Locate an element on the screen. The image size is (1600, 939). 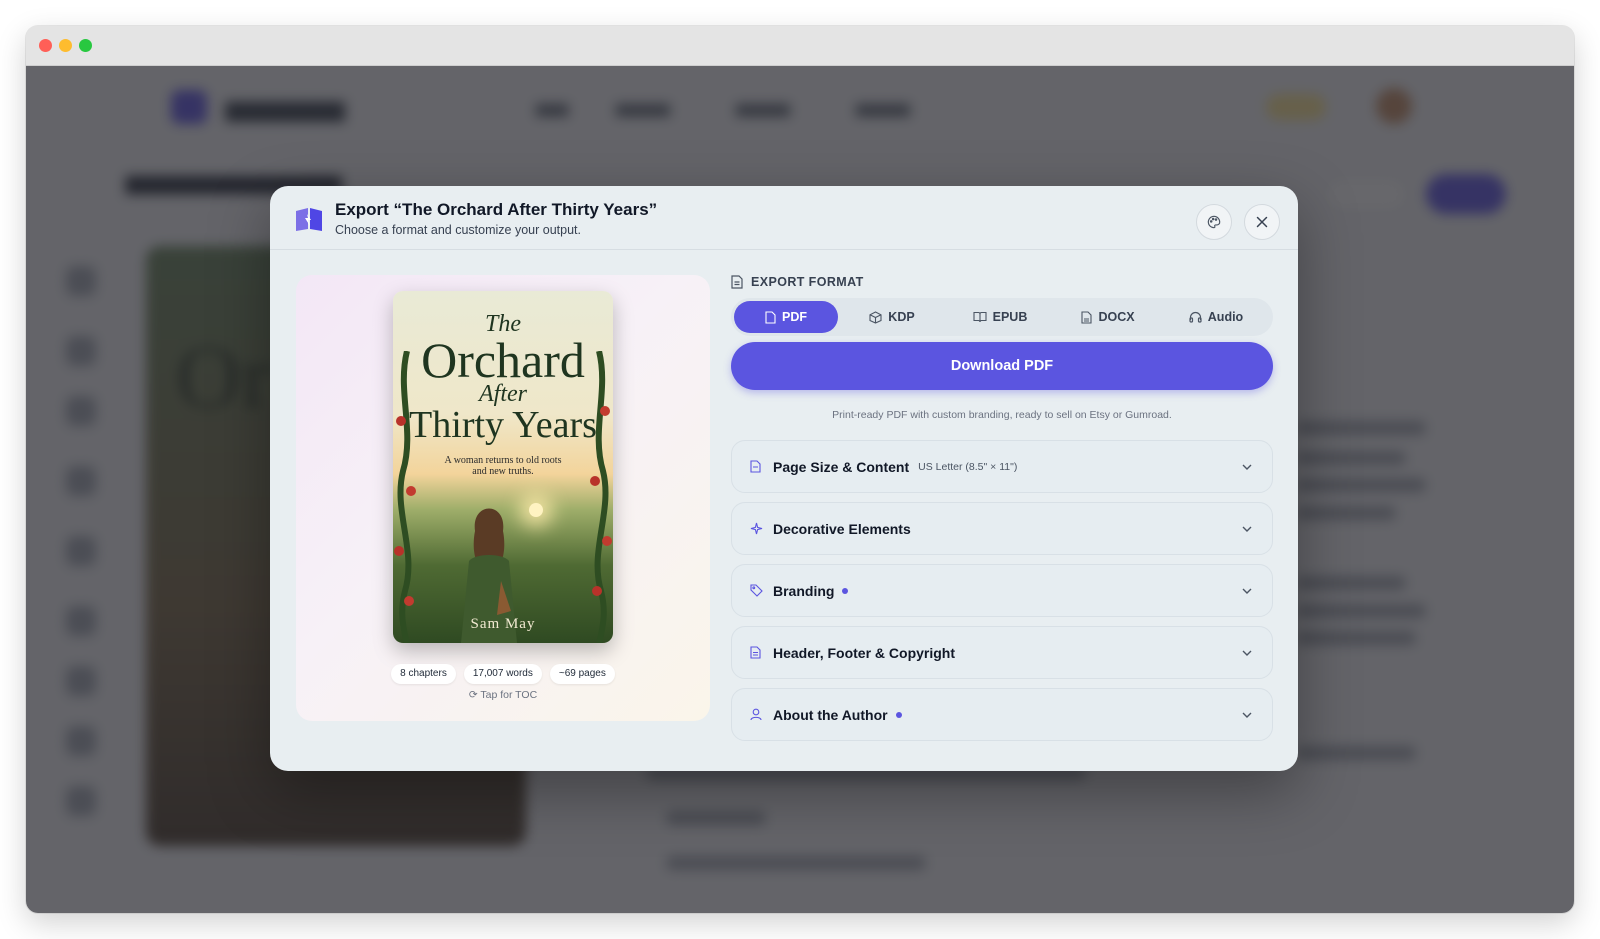
file-icon is located at coordinates (737, 282).